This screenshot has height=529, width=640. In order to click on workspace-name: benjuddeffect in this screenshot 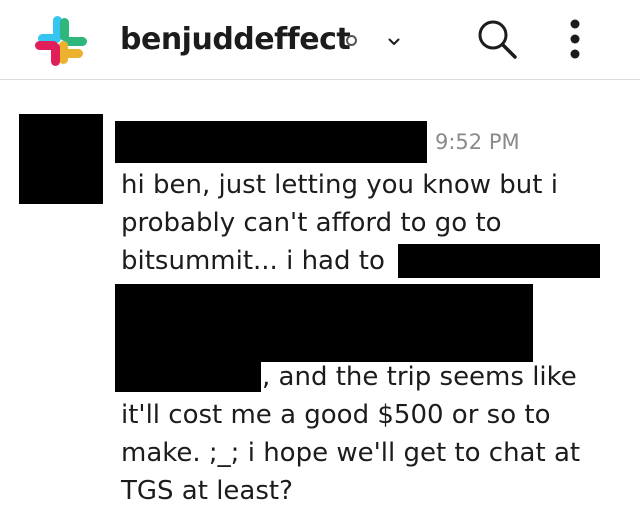, I will do `click(235, 39)`.